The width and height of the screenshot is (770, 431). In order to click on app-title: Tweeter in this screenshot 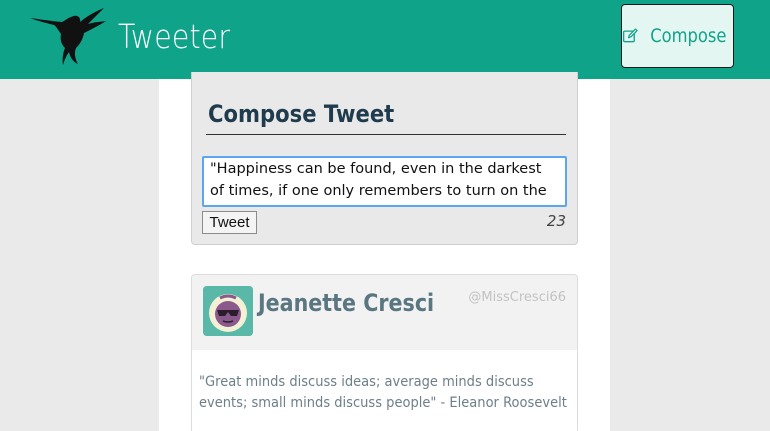, I will do `click(174, 36)`.